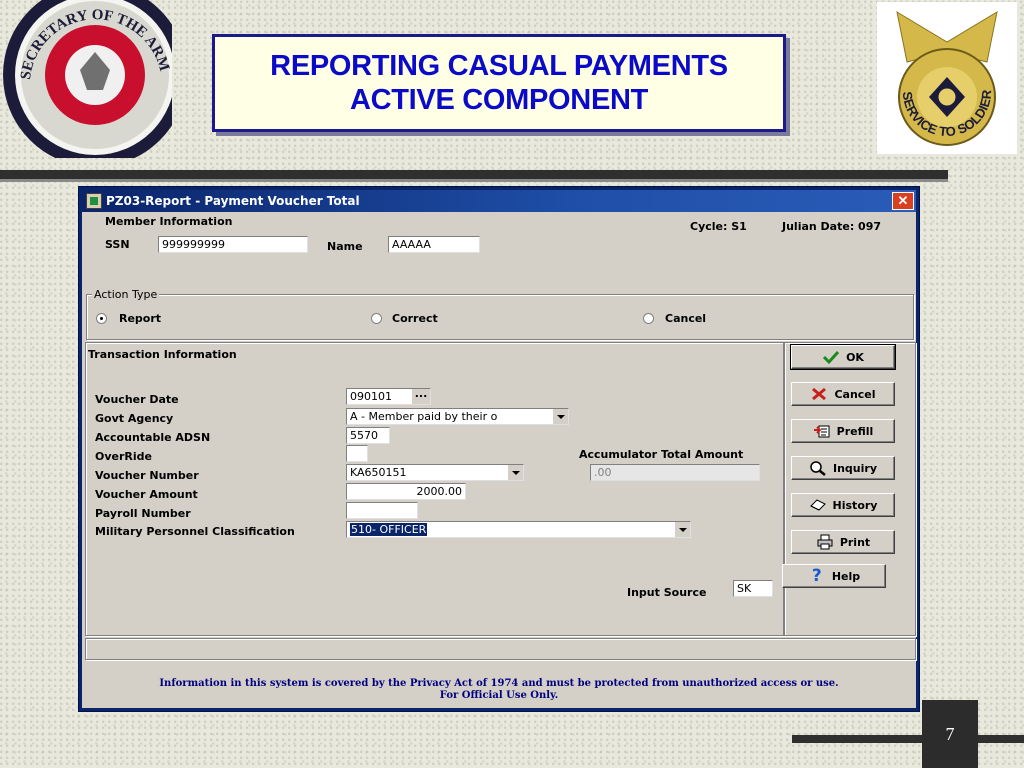  What do you see at coordinates (345, 246) in the screenshot?
I see `name-label: Name` at bounding box center [345, 246].